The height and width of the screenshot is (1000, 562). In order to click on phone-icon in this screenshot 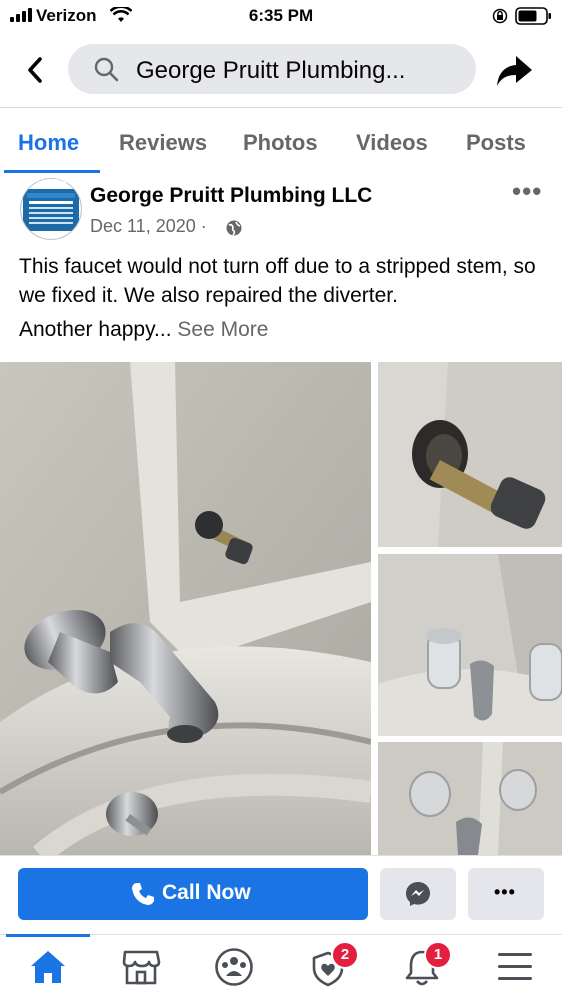, I will do `click(143, 894)`.